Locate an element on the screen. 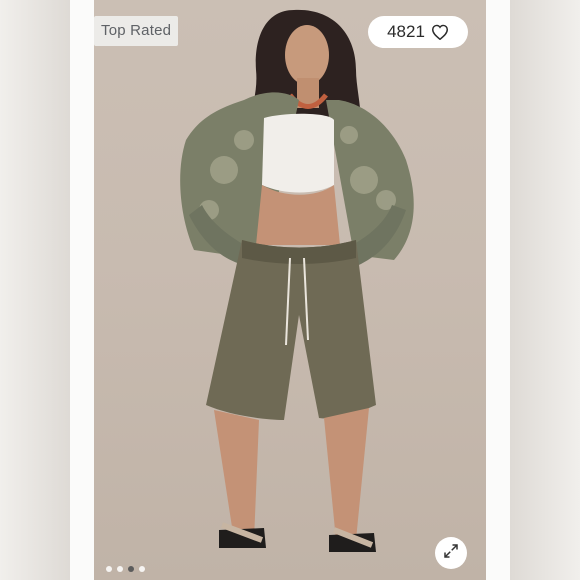  likes-button: 4821 is located at coordinates (418, 32).